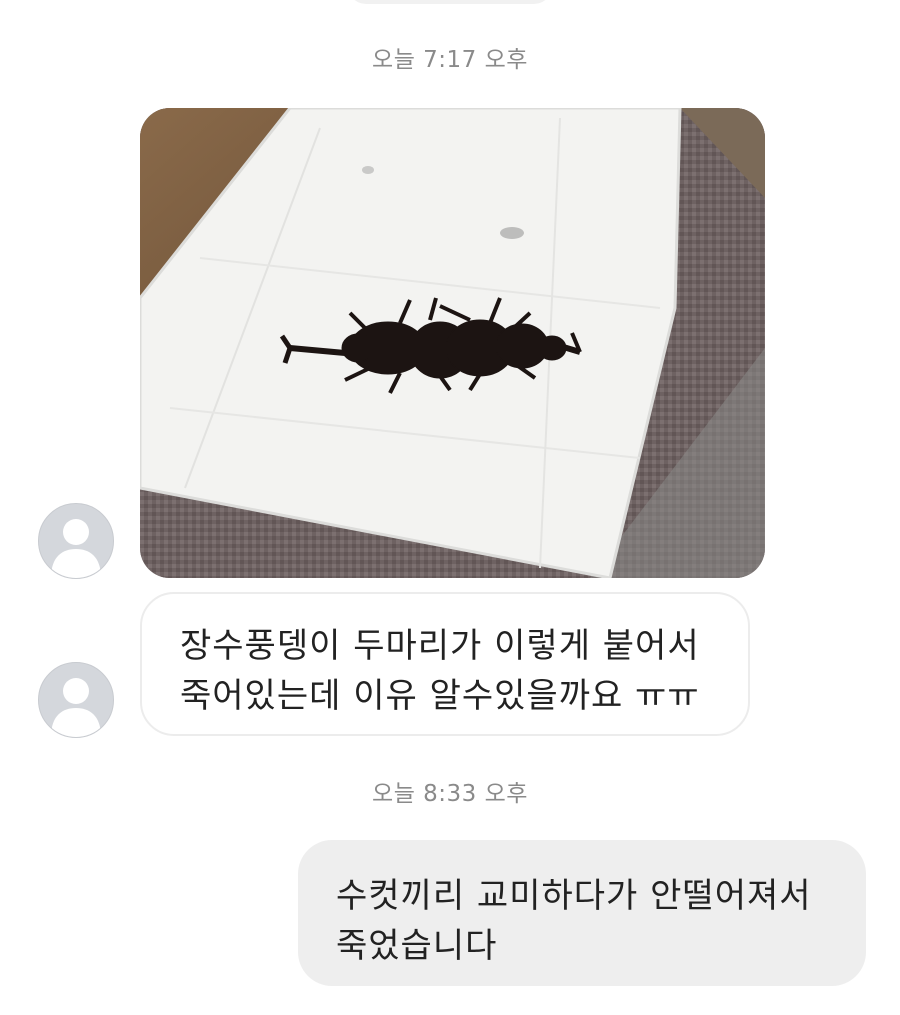 This screenshot has width=900, height=1015. Describe the element at coordinates (574, 896) in the screenshot. I see `message-text-line: 수컷끼리 교미하다가 안떨어져서` at that location.